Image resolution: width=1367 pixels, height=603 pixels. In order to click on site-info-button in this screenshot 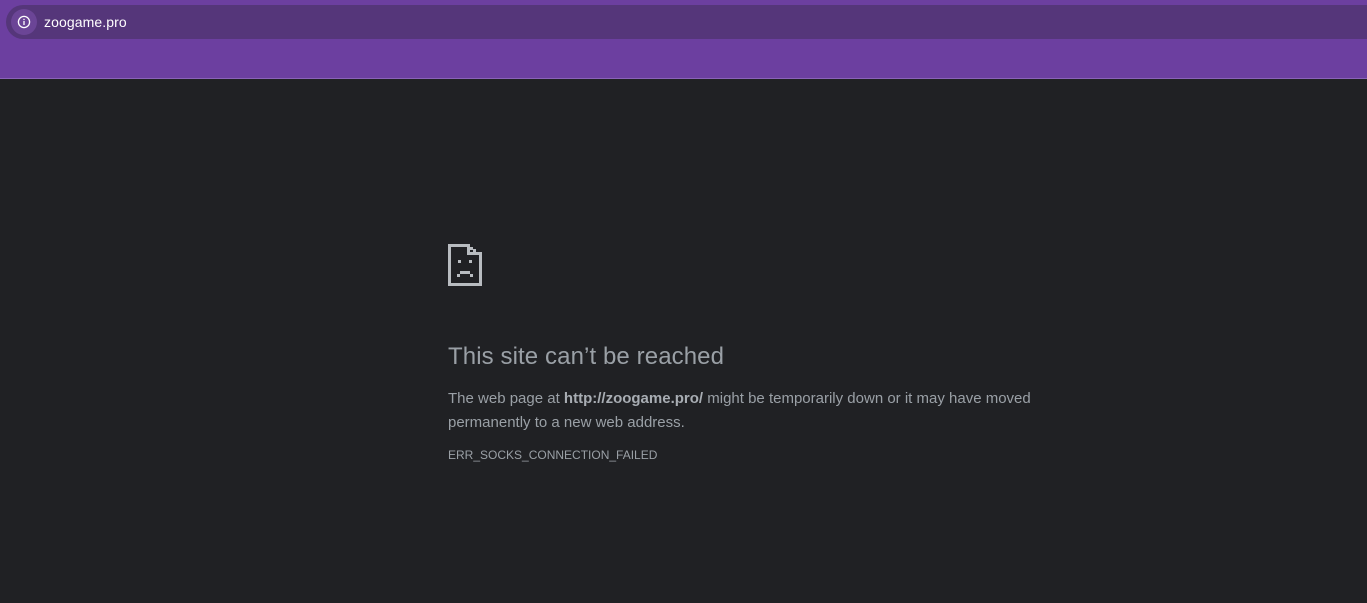, I will do `click(24, 22)`.